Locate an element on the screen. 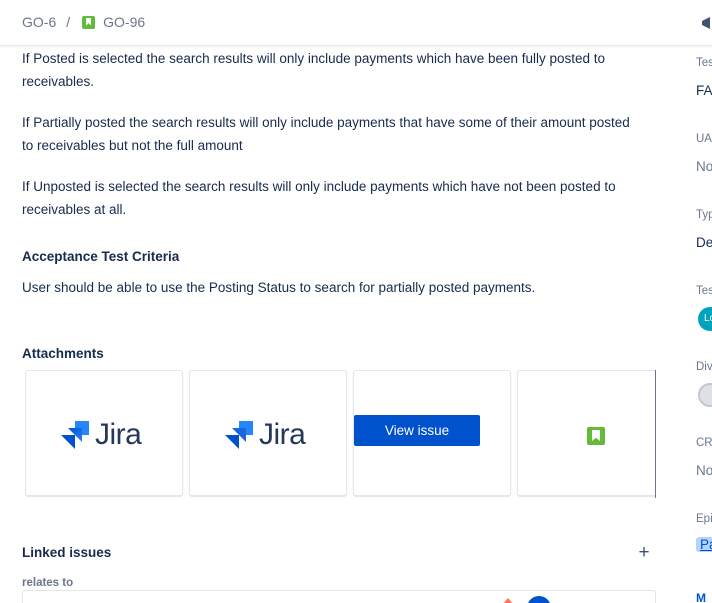 Image resolution: width=712 pixels, height=603 pixels. field-label: Epi is located at coordinates (704, 519).